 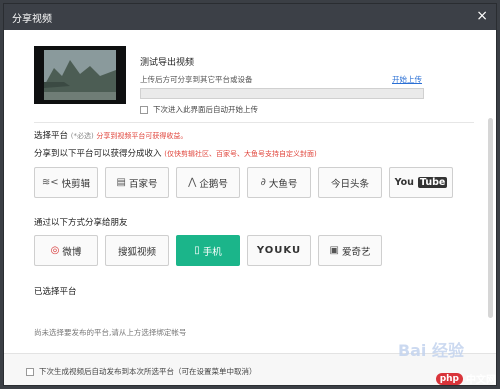 I want to click on platform-section-header: 选择平台 (*必选) 分享到视频平台可获得收益。, so click(x=110, y=135).